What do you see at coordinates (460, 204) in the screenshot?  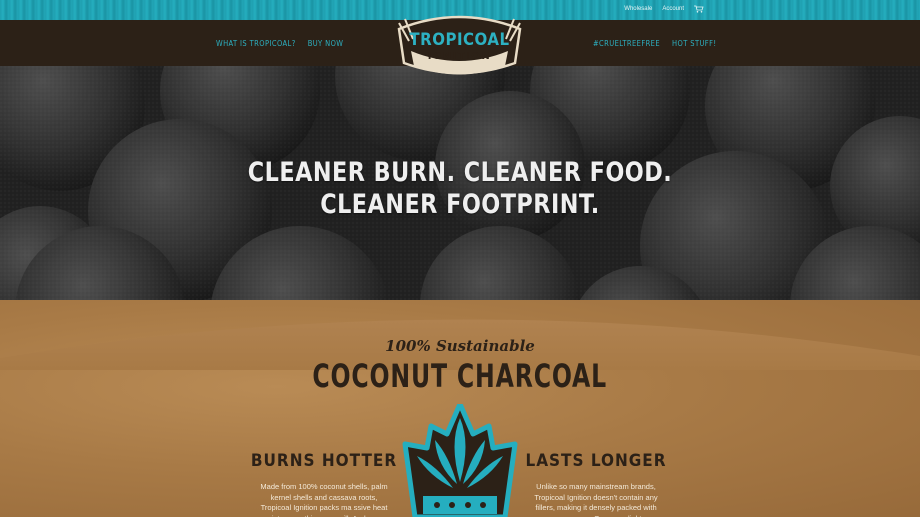 I see `hero-line-2: CLEANER FOOTPRINT.` at bounding box center [460, 204].